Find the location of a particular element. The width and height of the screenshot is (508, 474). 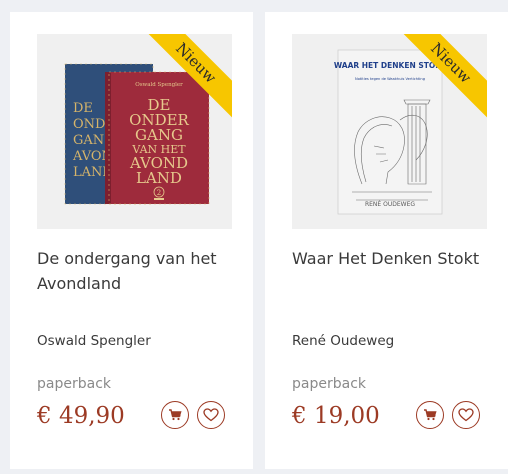

svg-text: WAAR HET DENKEN STOKT is located at coordinates (390, 65).